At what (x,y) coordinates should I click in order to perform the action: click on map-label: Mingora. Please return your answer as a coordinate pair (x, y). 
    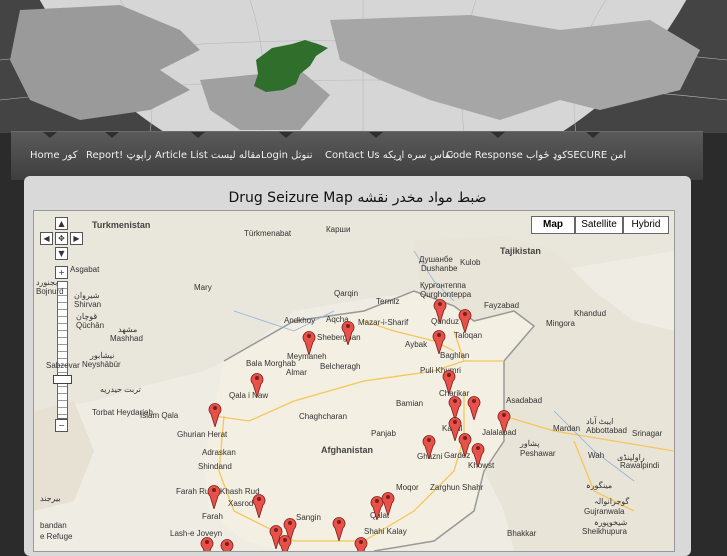
    Looking at the image, I should click on (560, 323).